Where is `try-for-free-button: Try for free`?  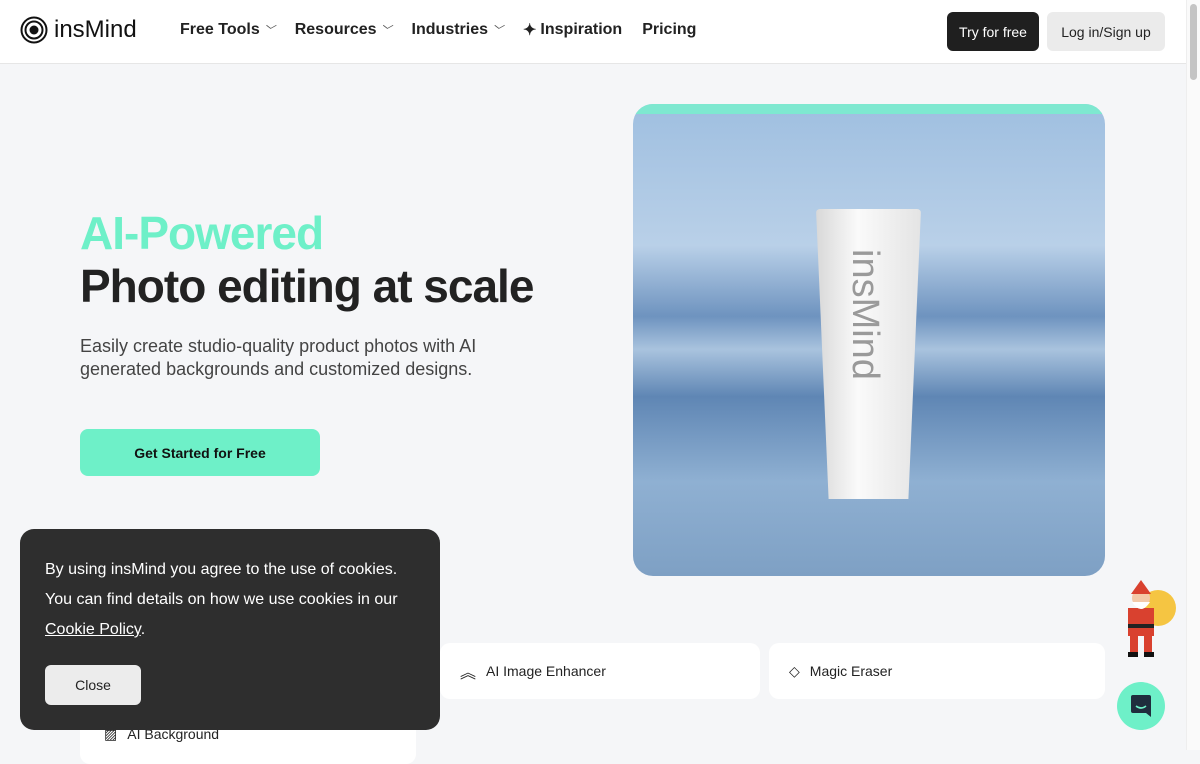 try-for-free-button: Try for free is located at coordinates (993, 31).